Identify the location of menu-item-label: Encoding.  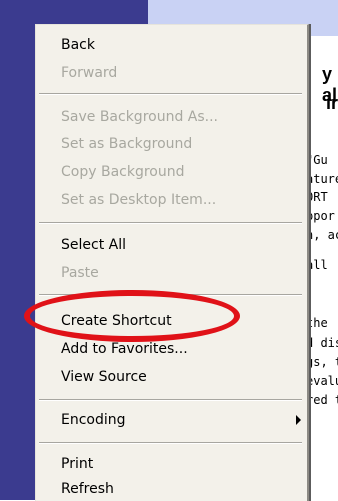
(93, 420).